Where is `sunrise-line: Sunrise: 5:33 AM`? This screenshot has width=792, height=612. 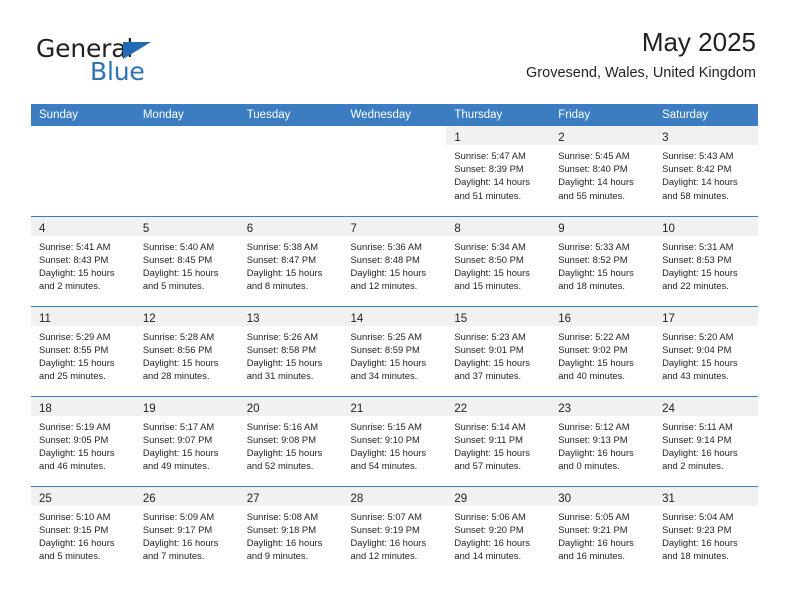 sunrise-line: Sunrise: 5:33 AM is located at coordinates (594, 246).